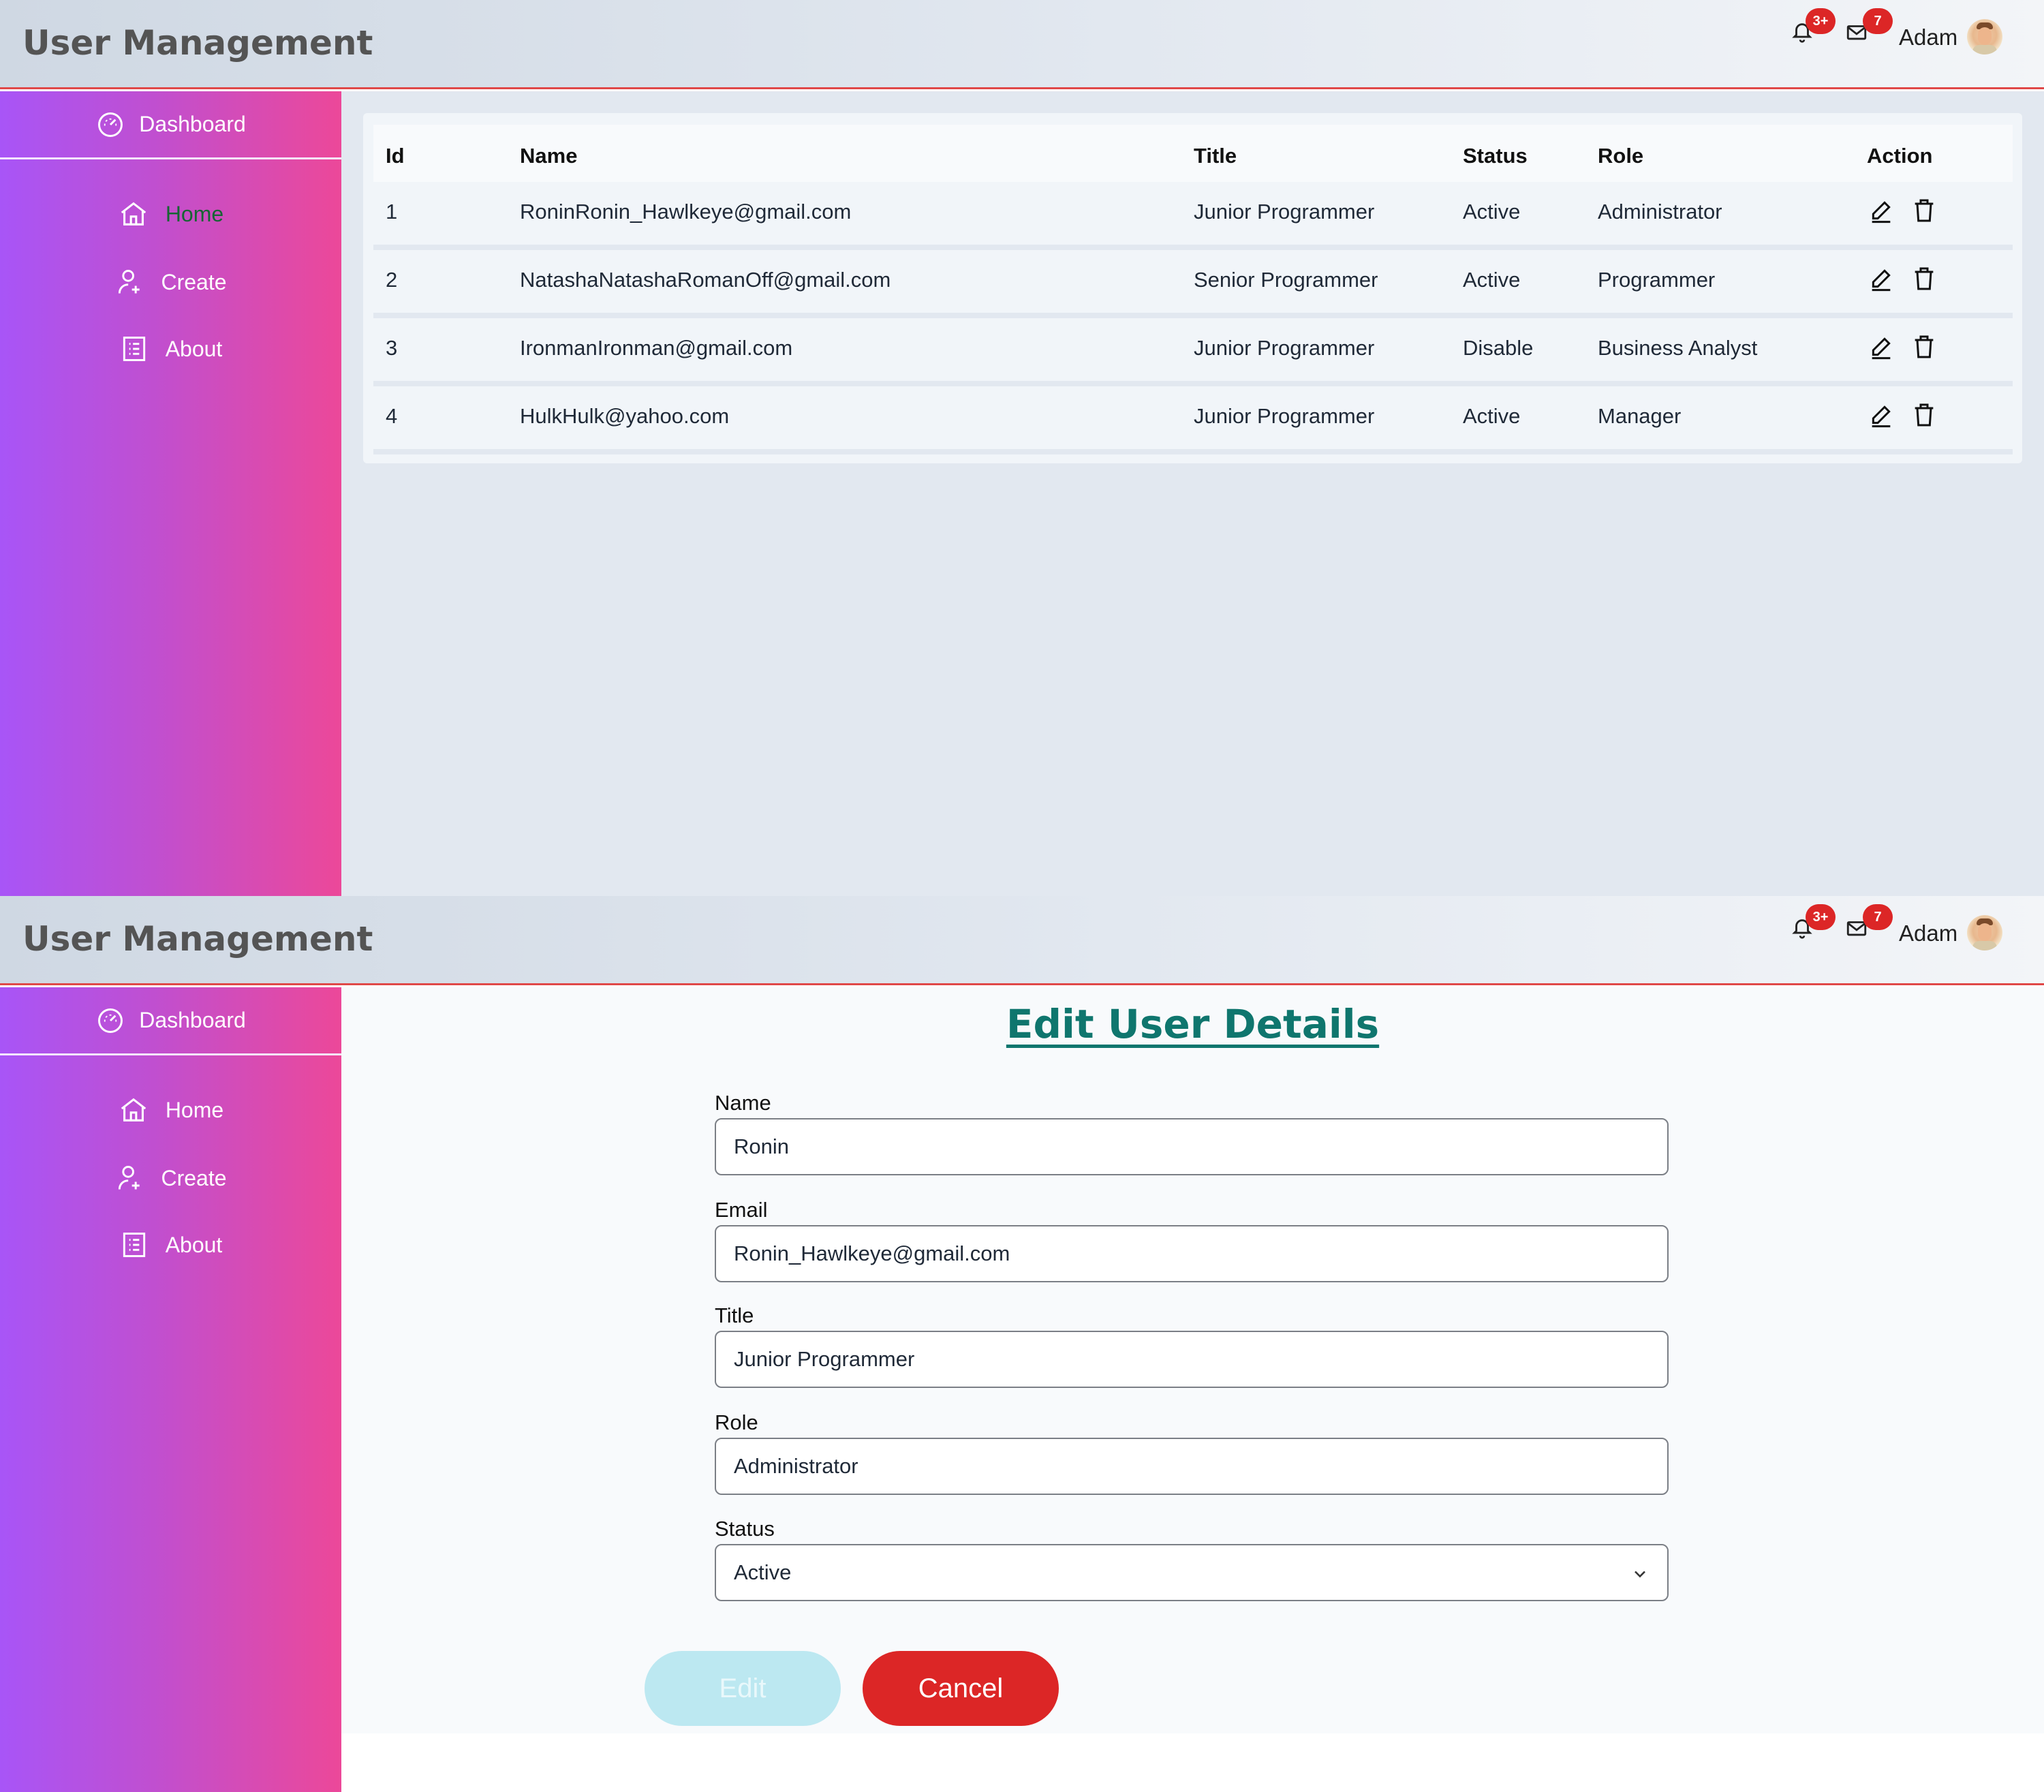 This screenshot has width=2044, height=1792. What do you see at coordinates (1657, 280) in the screenshot?
I see `cell-role: Programmer` at bounding box center [1657, 280].